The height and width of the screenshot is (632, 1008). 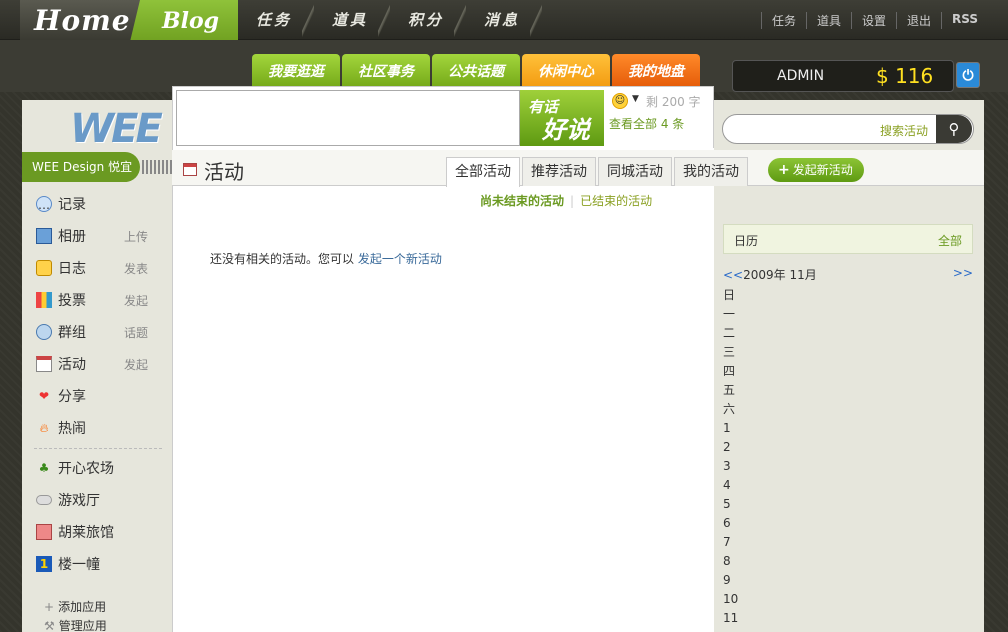 I want to click on nav-messages: 消息, so click(x=504, y=20).